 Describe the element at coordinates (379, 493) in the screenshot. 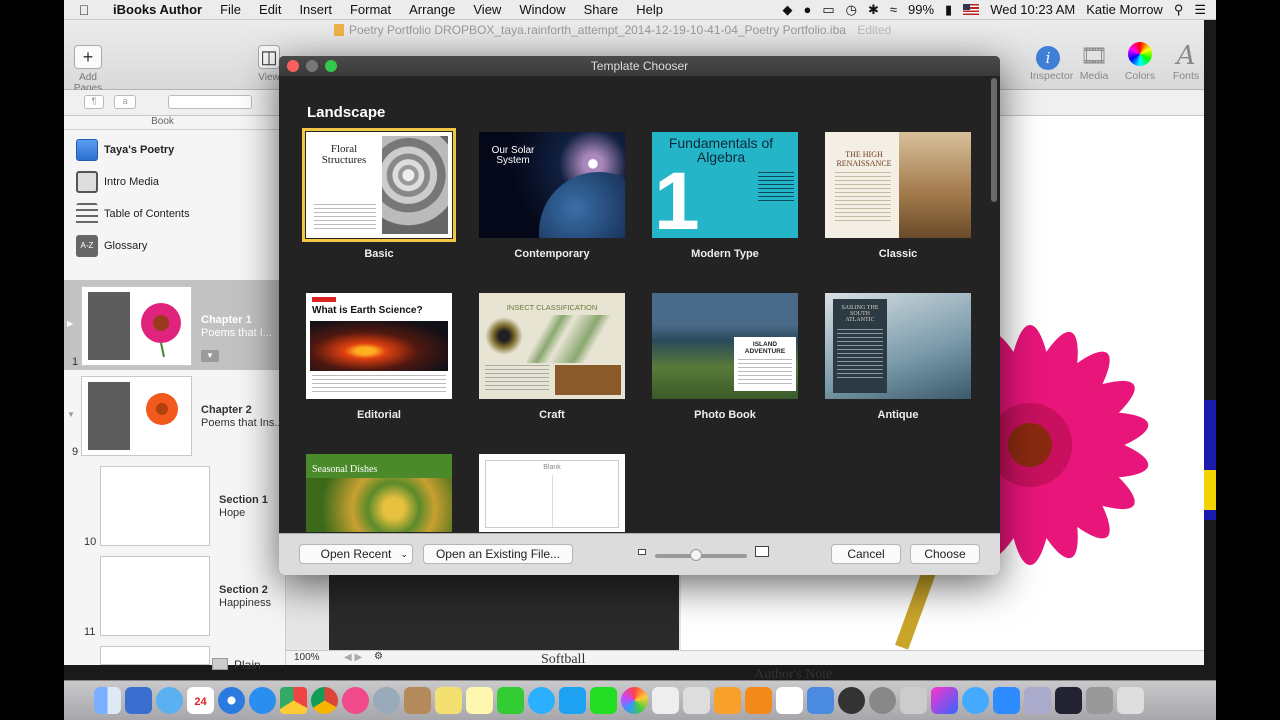

I see `template-seasonal: Seasonal Dishes` at that location.